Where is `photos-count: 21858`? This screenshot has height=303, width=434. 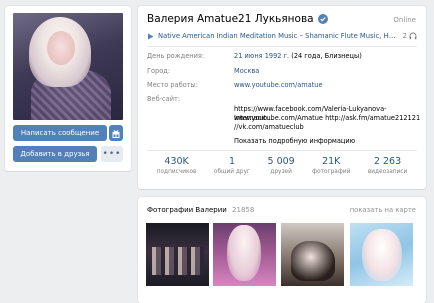 photos-count: 21858 is located at coordinates (243, 210).